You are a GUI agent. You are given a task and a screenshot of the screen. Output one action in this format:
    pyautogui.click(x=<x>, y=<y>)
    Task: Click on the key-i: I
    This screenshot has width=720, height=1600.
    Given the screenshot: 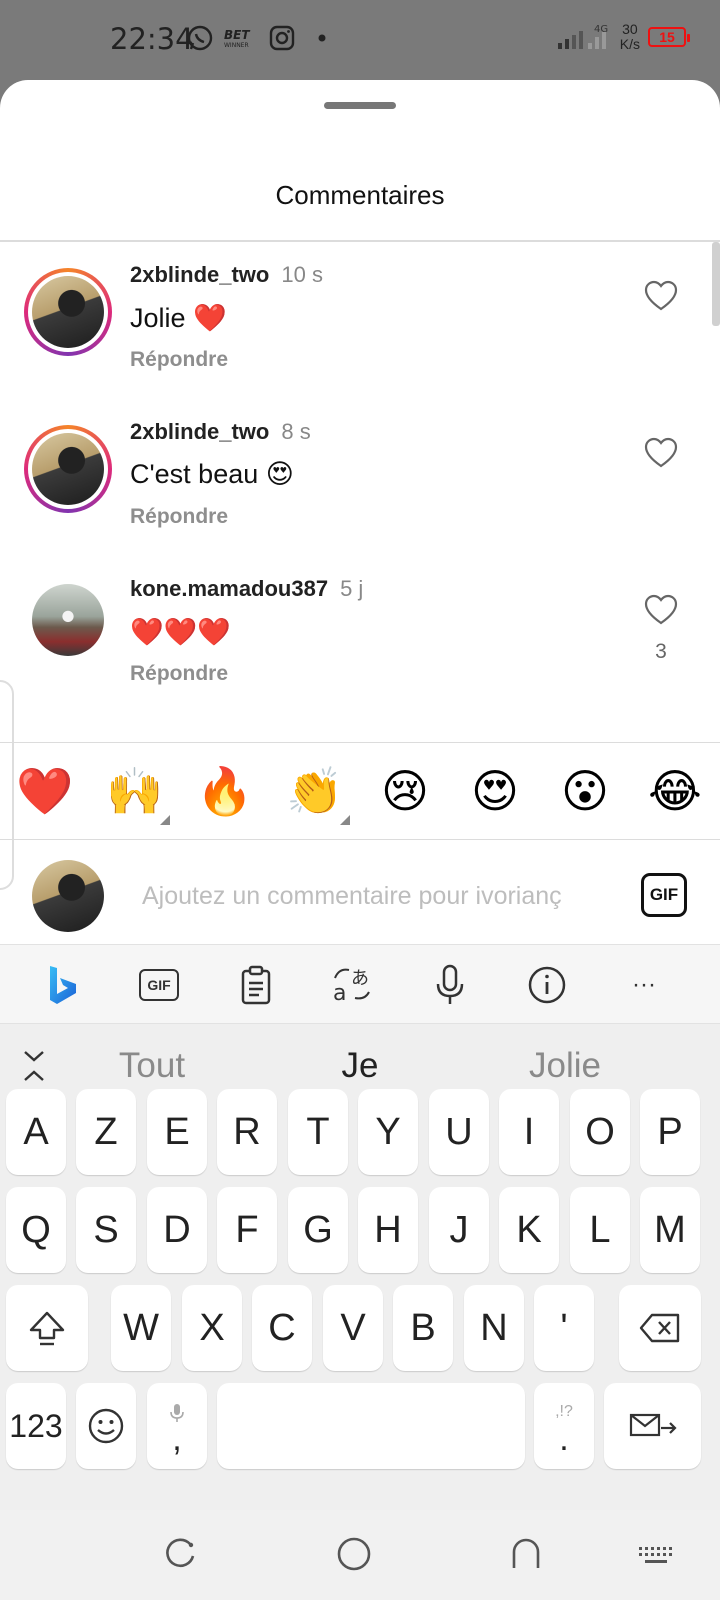 What is the action you would take?
    pyautogui.click(x=529, y=1132)
    